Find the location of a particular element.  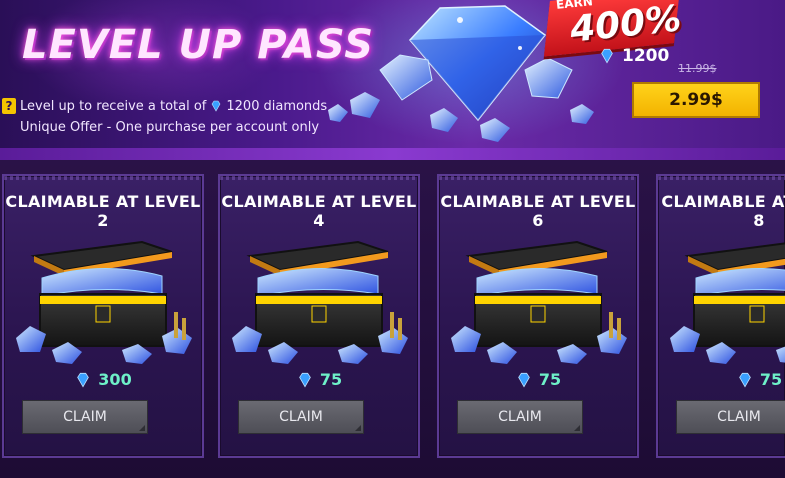

card-title: CLAIMABLE AT LEVEL 2 is located at coordinates (103, 211).